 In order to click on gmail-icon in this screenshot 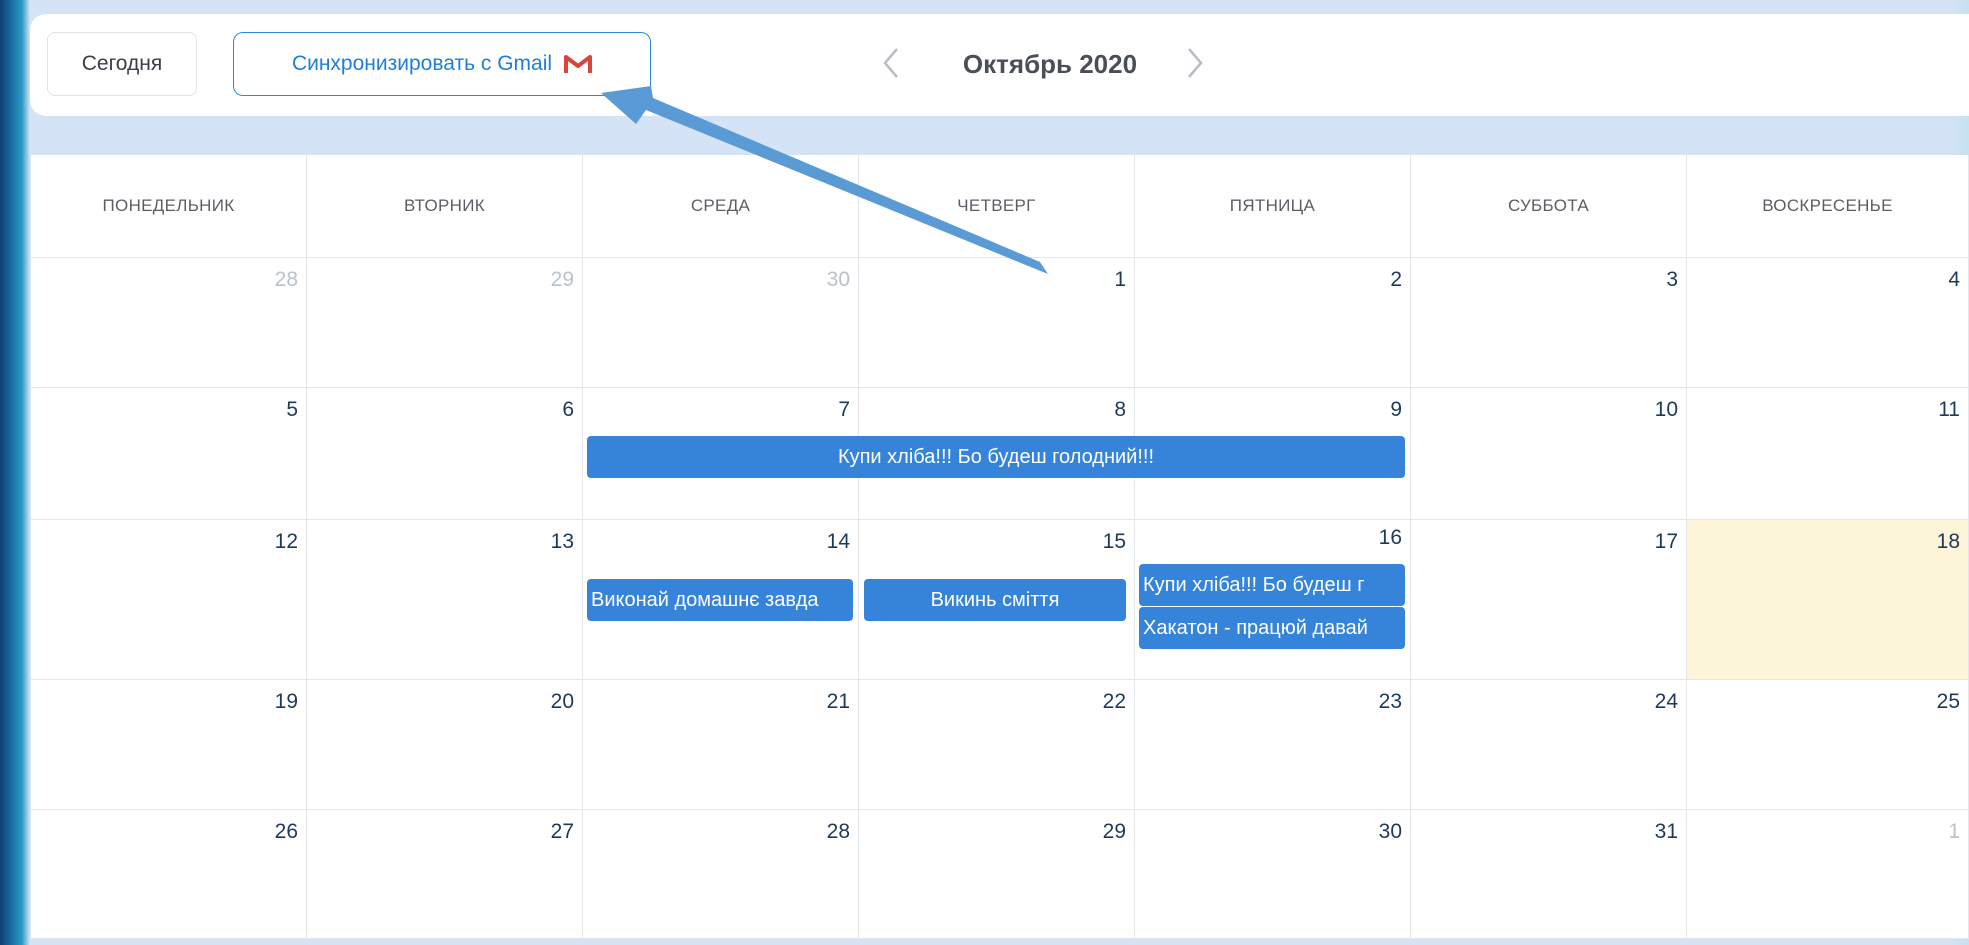, I will do `click(578, 64)`.